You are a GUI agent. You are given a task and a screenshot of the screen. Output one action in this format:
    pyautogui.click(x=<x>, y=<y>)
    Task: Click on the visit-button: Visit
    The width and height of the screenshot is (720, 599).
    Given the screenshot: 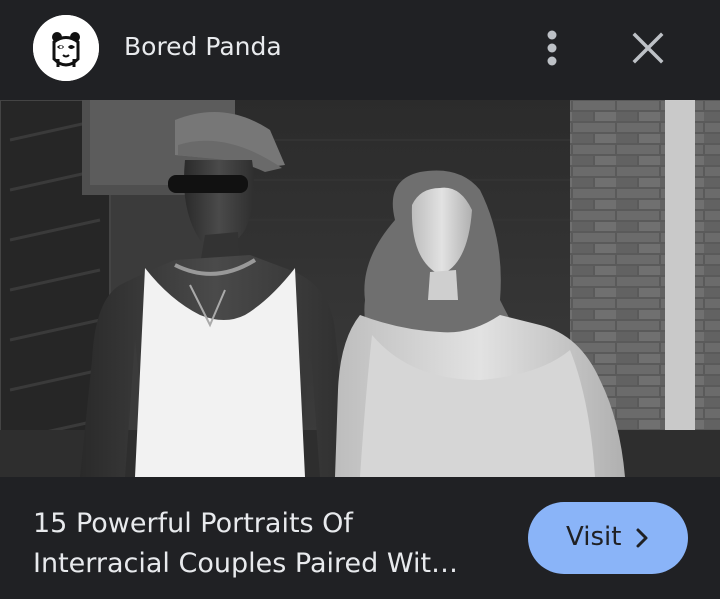 What is the action you would take?
    pyautogui.click(x=608, y=538)
    